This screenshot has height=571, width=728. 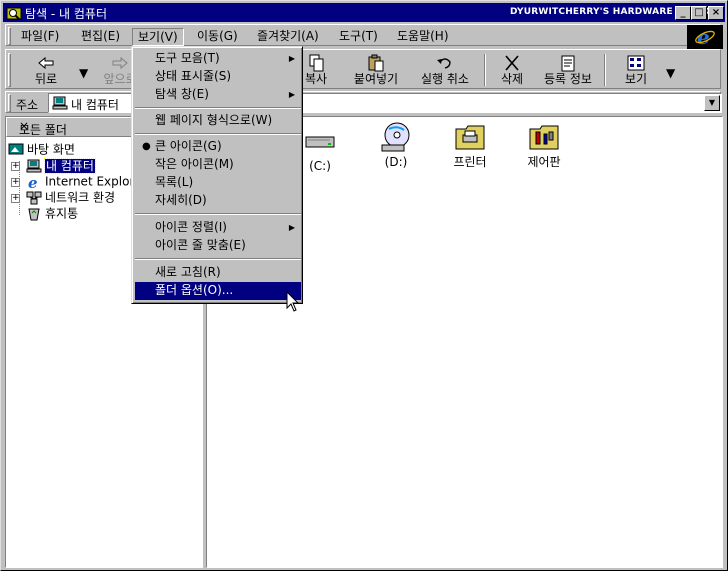 I want to click on view-menu-item-status-bar: 상태 표시줄(S), so click(x=218, y=77).